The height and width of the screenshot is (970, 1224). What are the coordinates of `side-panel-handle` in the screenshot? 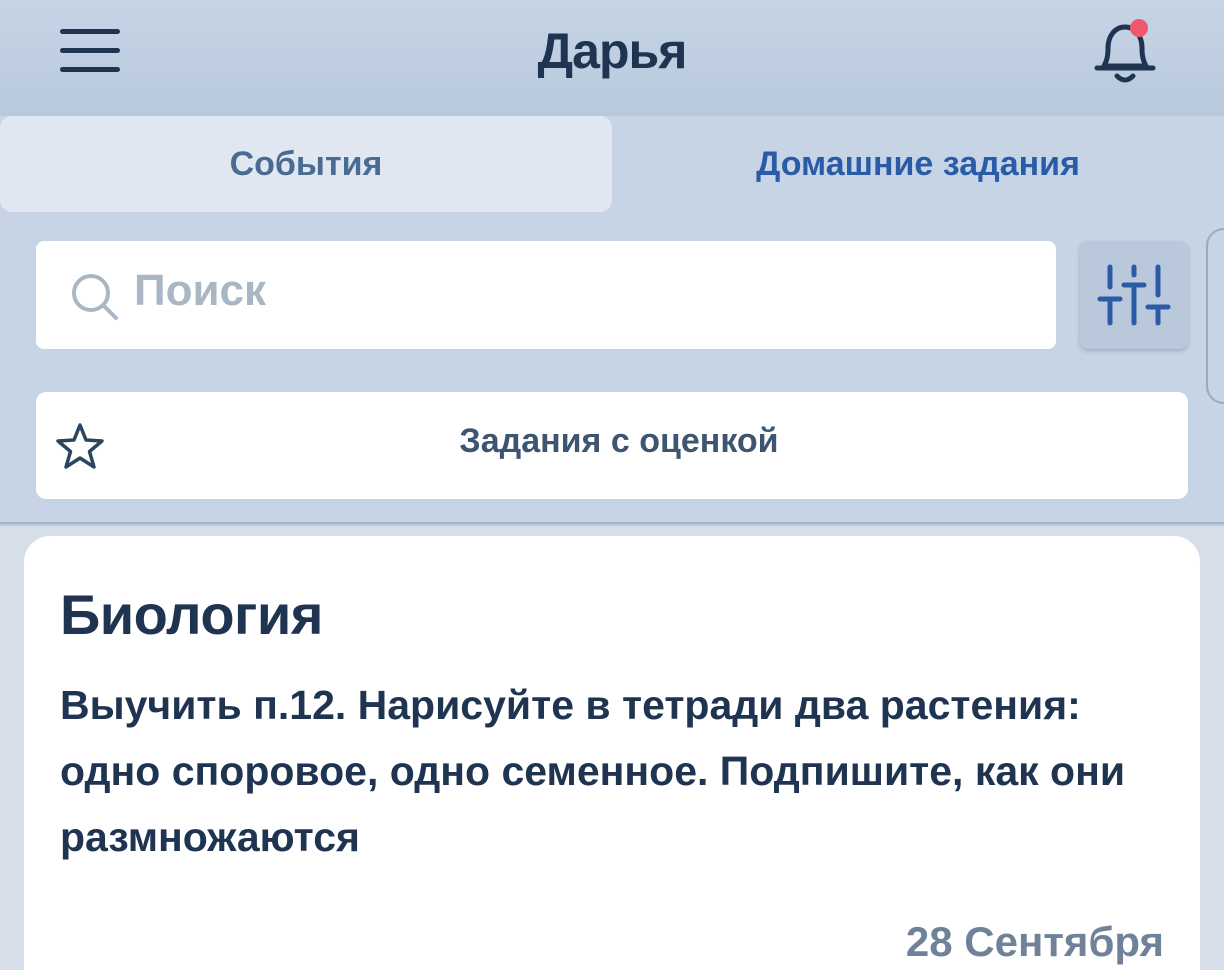 It's located at (1215, 316).